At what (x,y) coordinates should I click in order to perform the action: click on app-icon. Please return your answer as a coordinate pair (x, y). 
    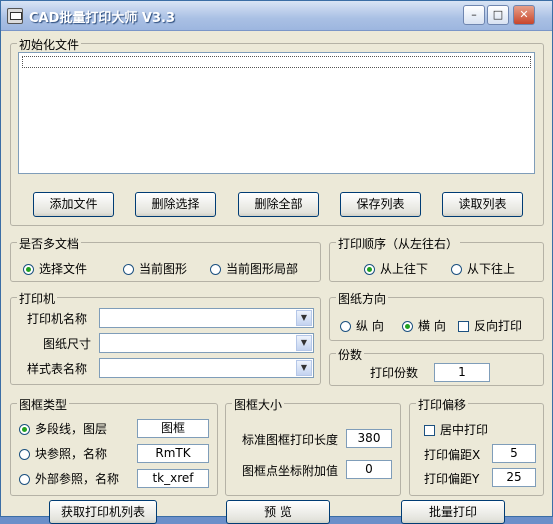
    Looking at the image, I should click on (15, 16).